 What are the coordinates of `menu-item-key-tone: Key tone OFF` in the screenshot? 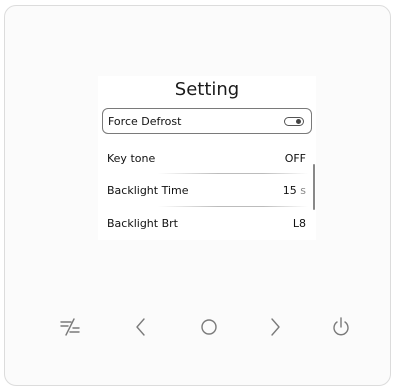 It's located at (207, 159).